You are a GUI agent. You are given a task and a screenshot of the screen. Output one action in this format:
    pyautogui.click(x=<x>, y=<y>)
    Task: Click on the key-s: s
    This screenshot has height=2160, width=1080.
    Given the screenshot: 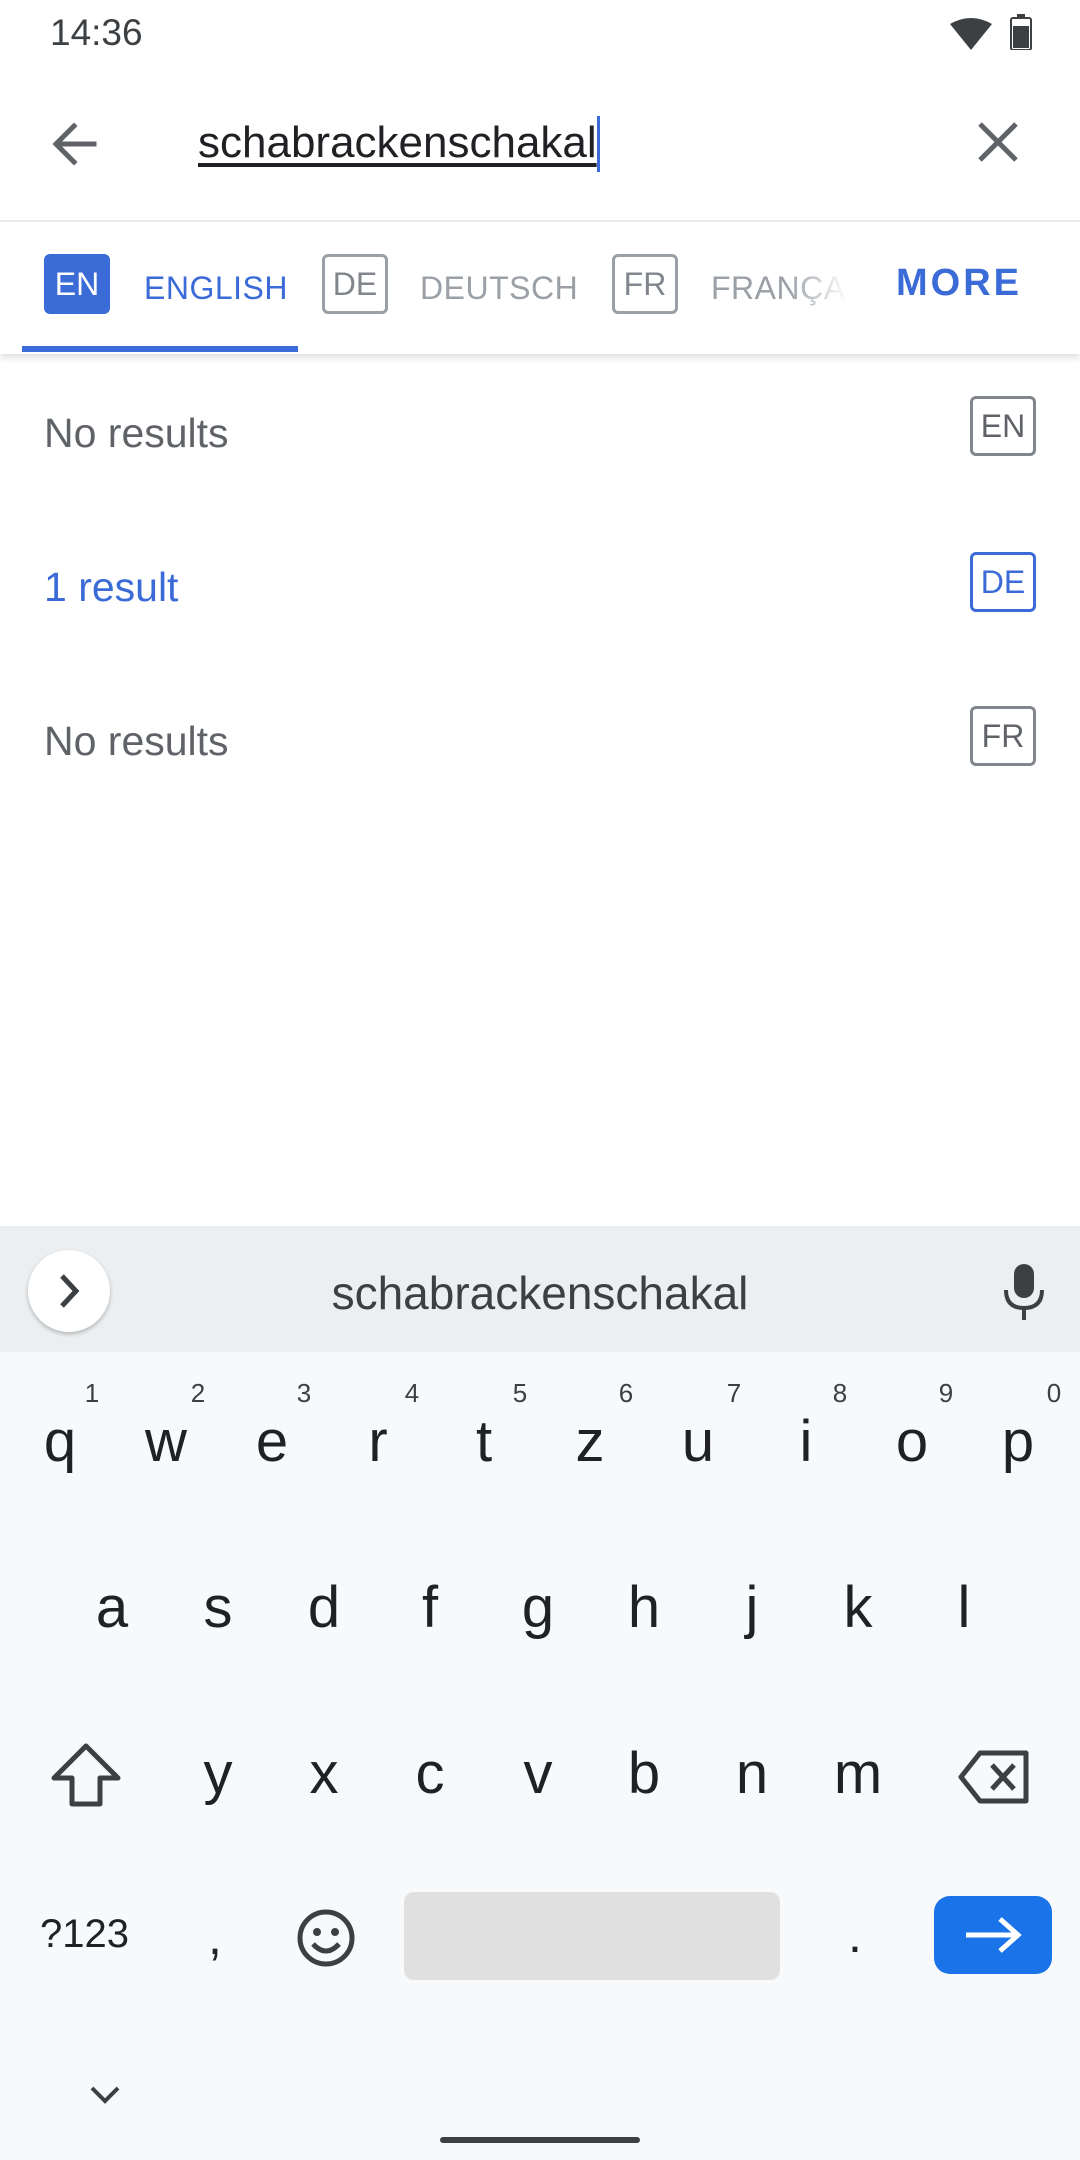 What is the action you would take?
    pyautogui.click(x=218, y=1607)
    